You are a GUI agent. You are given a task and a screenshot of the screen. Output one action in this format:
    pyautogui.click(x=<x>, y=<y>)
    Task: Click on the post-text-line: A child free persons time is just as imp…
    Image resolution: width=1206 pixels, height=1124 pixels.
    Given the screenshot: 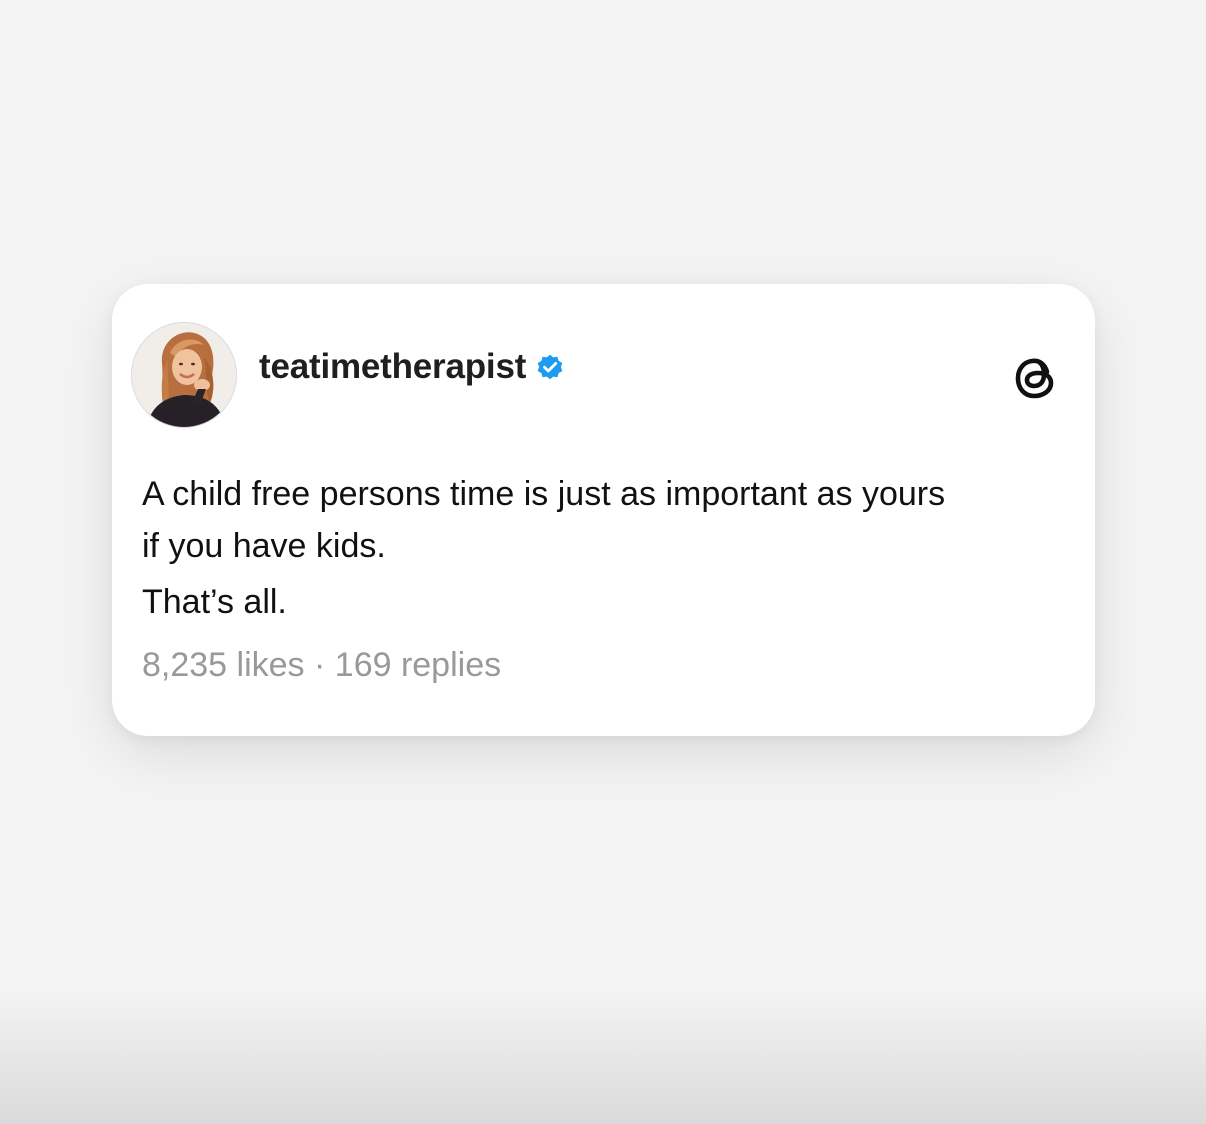 What is the action you would take?
    pyautogui.click(x=544, y=494)
    